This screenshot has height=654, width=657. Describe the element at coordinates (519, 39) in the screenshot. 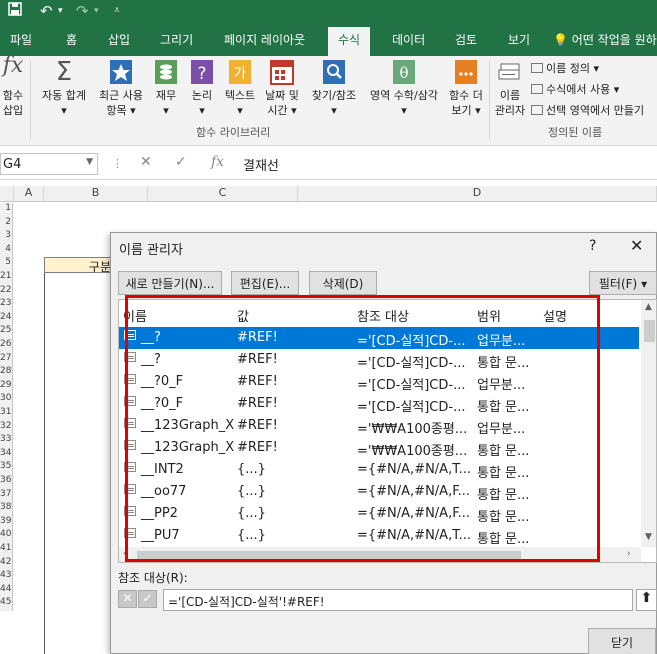

I see `tab-view: 보기` at that location.